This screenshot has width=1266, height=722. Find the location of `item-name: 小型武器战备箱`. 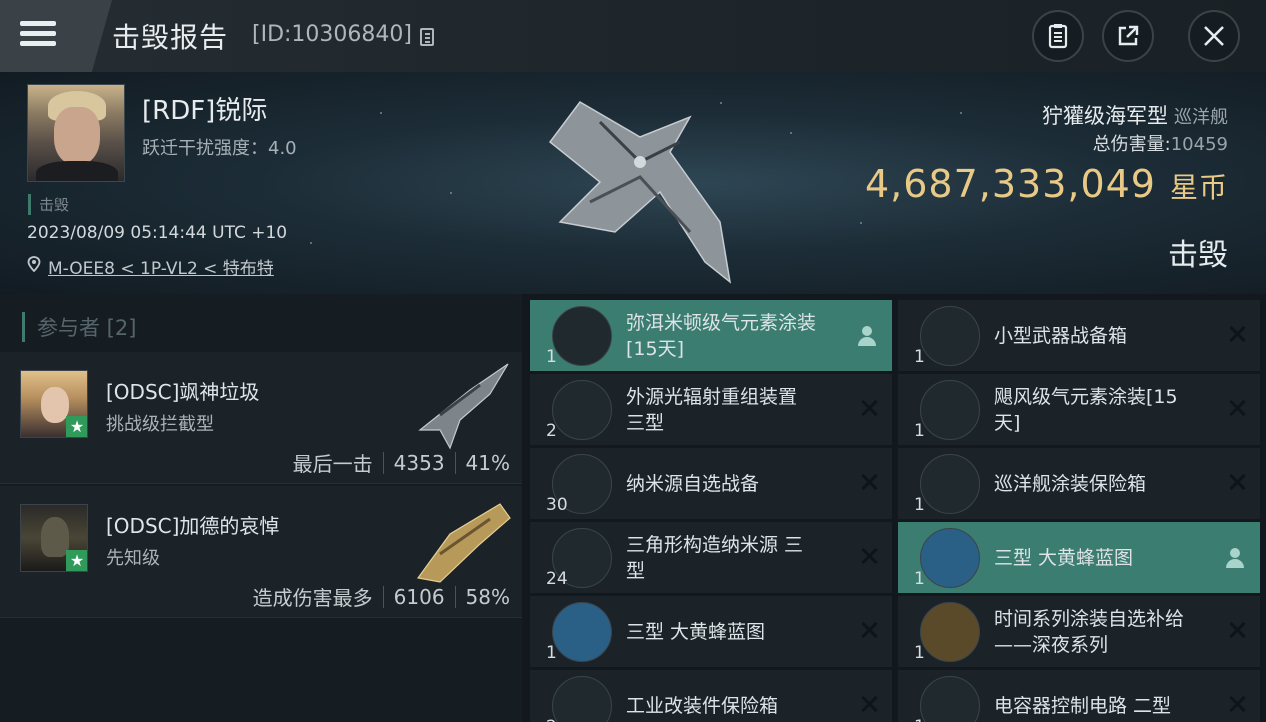

item-name: 小型武器战备箱 is located at coordinates (1060, 336).